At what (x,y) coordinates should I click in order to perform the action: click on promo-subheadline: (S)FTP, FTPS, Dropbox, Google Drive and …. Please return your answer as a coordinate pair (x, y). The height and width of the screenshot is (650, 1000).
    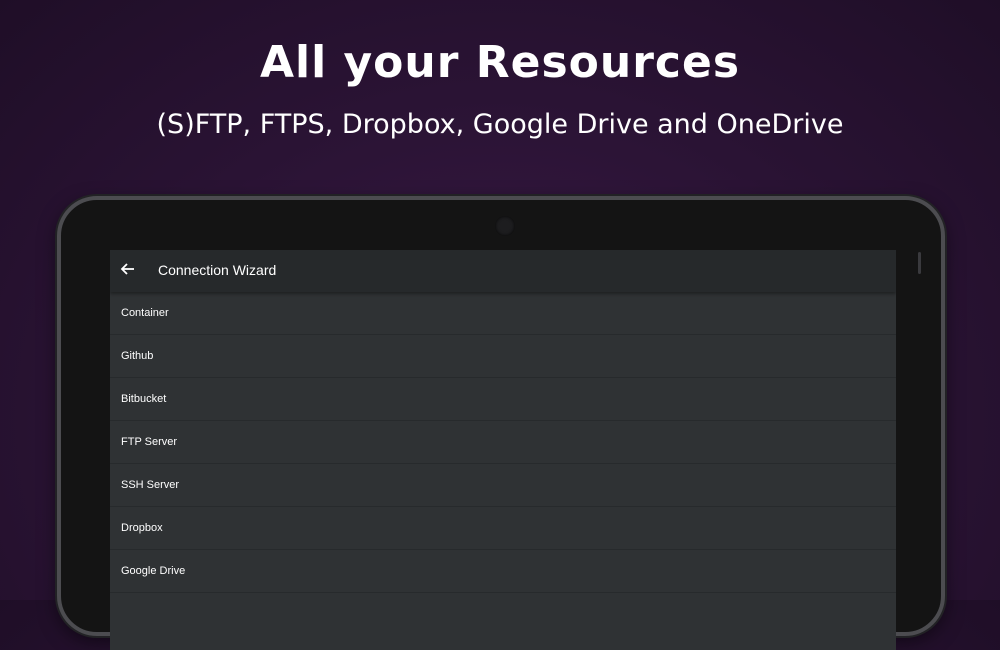
    Looking at the image, I should click on (500, 124).